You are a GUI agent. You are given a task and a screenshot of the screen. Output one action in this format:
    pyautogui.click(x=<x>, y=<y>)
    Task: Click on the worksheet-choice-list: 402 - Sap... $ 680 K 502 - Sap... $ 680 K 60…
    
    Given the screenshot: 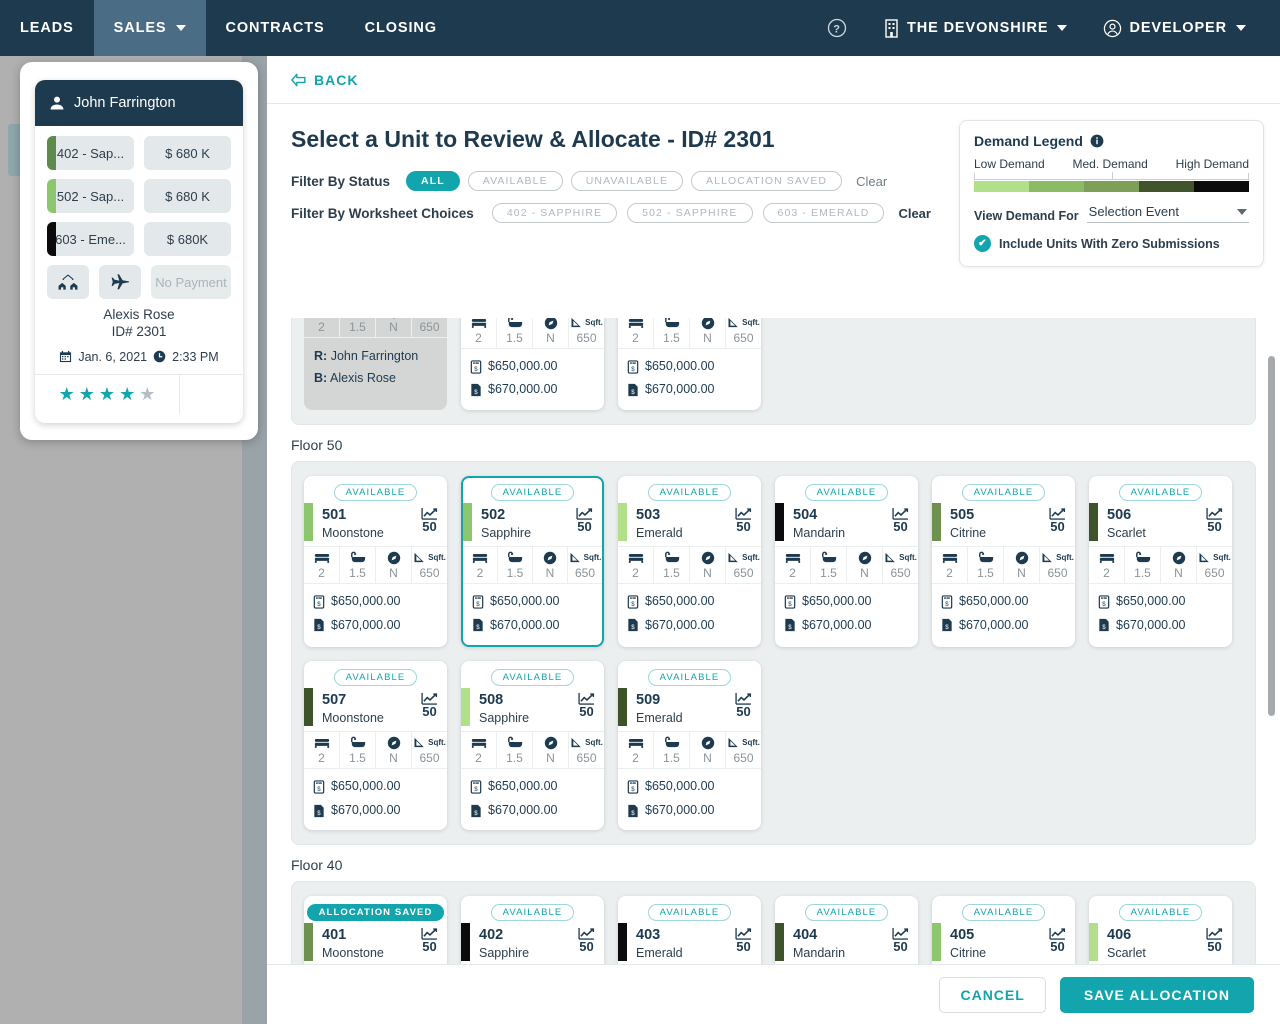 What is the action you would take?
    pyautogui.click(x=139, y=196)
    